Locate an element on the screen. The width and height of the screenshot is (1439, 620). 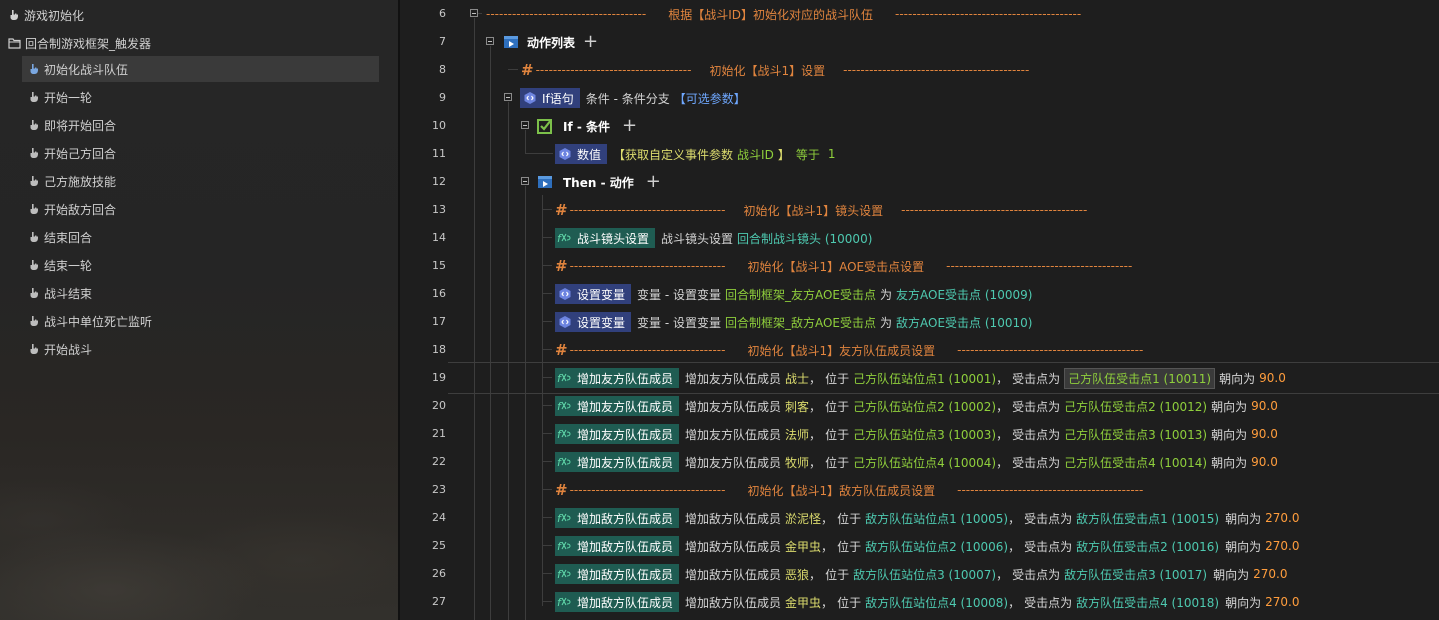
position-arg: 敌方队伍站位点4 (10008) is located at coordinates (936, 602).